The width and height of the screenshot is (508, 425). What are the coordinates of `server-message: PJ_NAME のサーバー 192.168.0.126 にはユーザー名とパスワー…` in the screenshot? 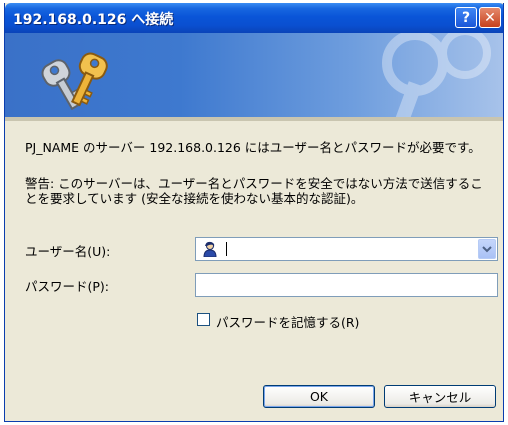 It's located at (253, 147).